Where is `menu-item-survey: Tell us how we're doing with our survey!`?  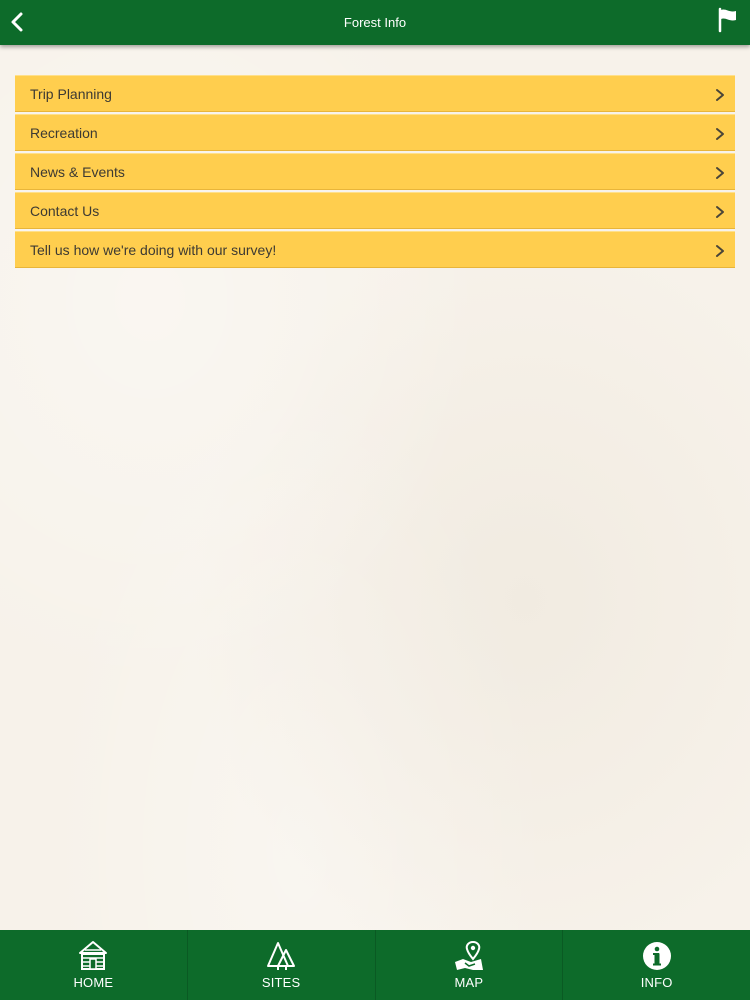
menu-item-survey: Tell us how we're doing with our survey! is located at coordinates (375, 249).